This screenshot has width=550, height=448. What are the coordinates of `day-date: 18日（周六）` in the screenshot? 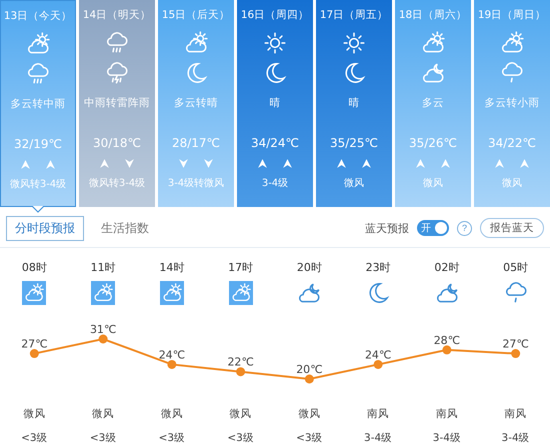 It's located at (433, 15).